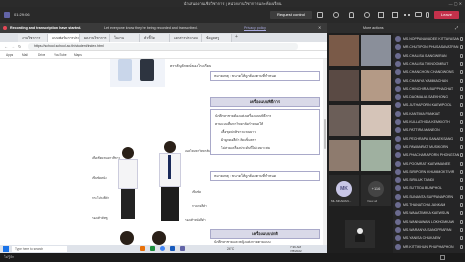 Image resolution: width=465 pixels, height=262 pixels. What do you see at coordinates (430, 213) in the screenshot?
I see `participant-row: MS.WAAATIMIKA KAEWSUN` at bounding box center [430, 213].